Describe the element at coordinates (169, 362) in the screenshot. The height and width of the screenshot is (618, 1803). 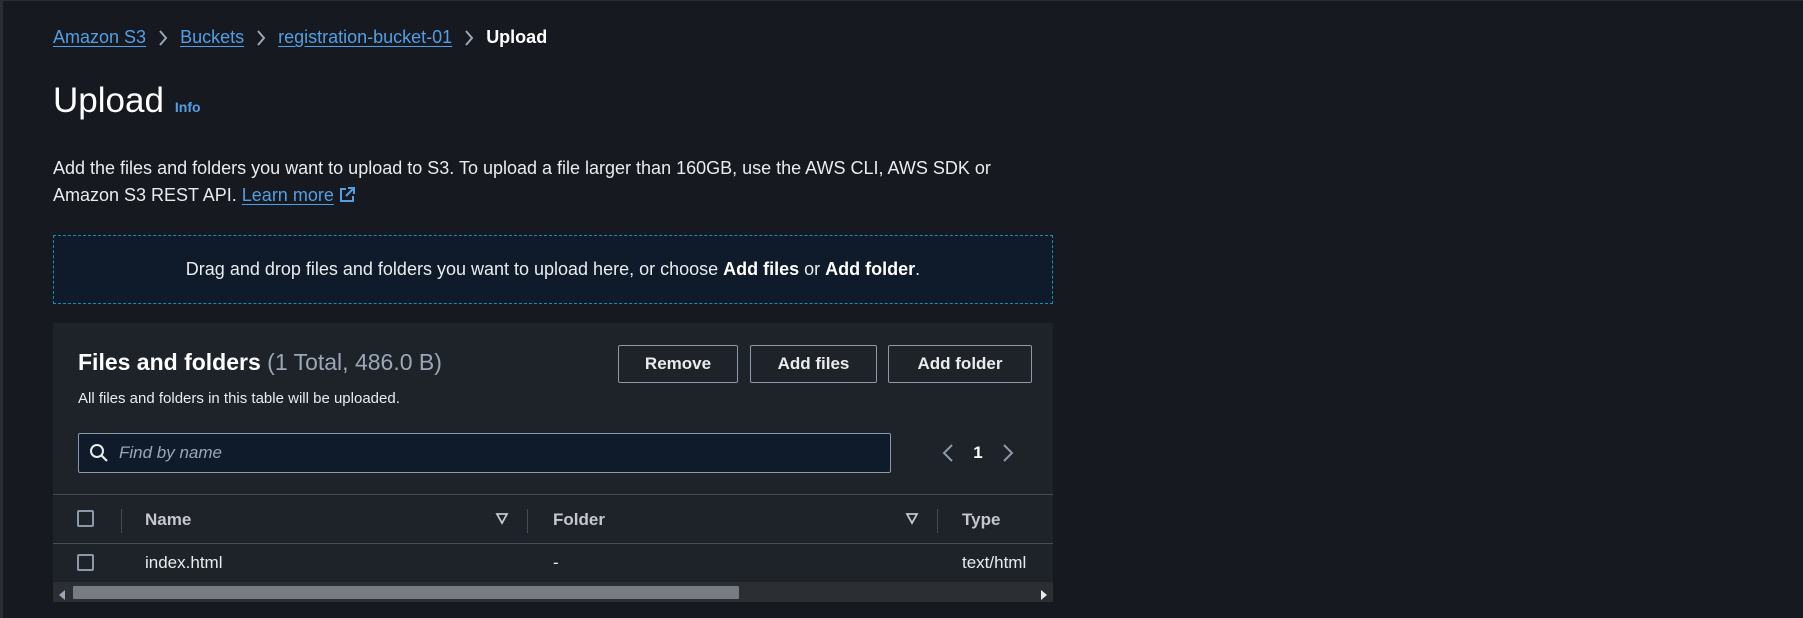
I see `panel-title-text: Files and folders` at that location.